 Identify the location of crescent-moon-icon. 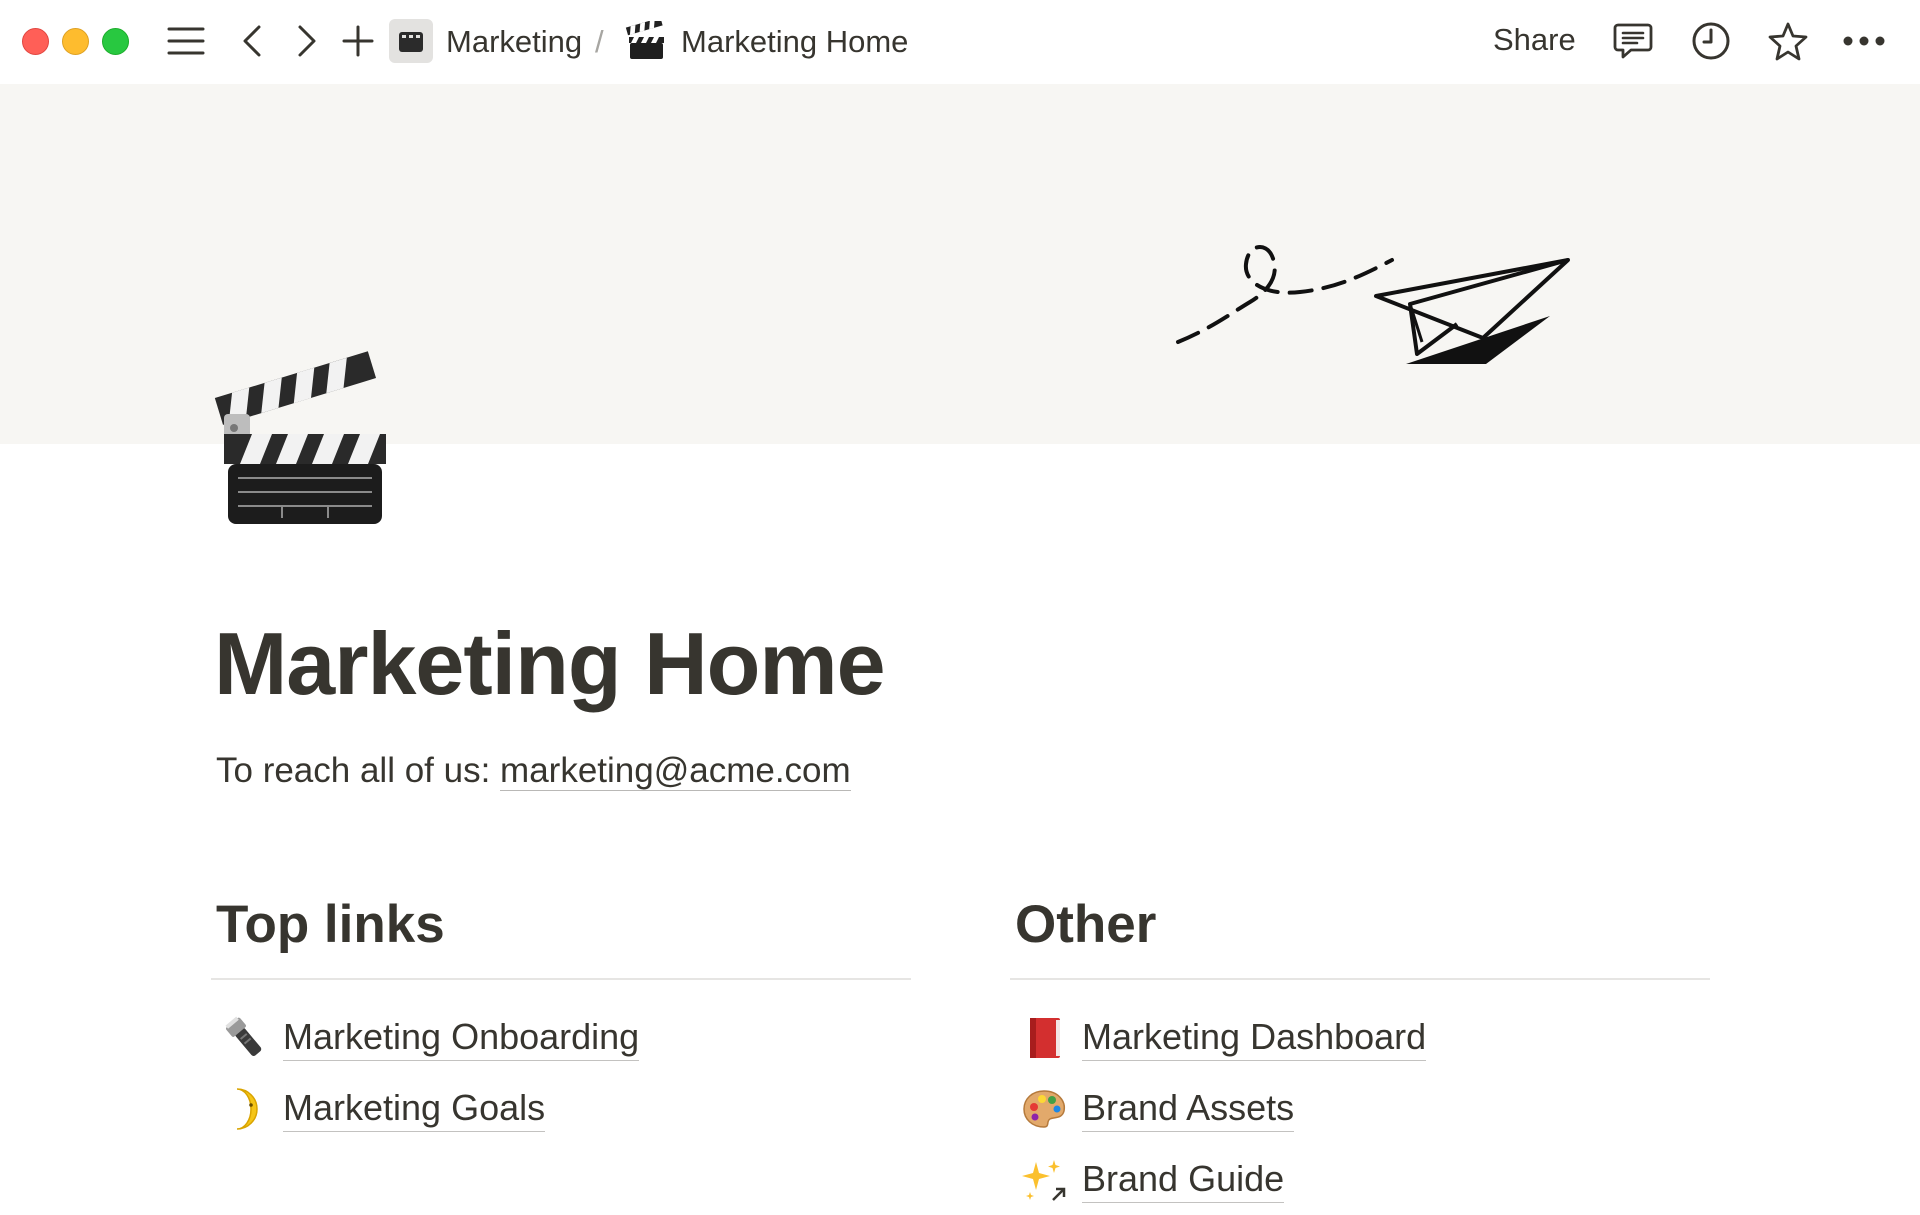
(245, 1109).